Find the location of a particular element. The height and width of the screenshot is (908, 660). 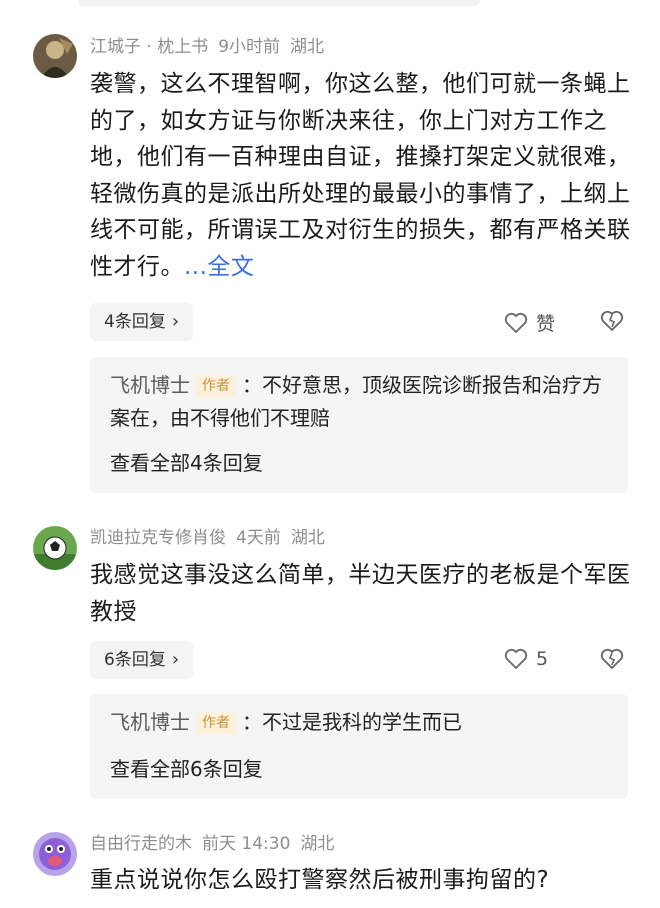

timestamp: 4天前 is located at coordinates (258, 538).